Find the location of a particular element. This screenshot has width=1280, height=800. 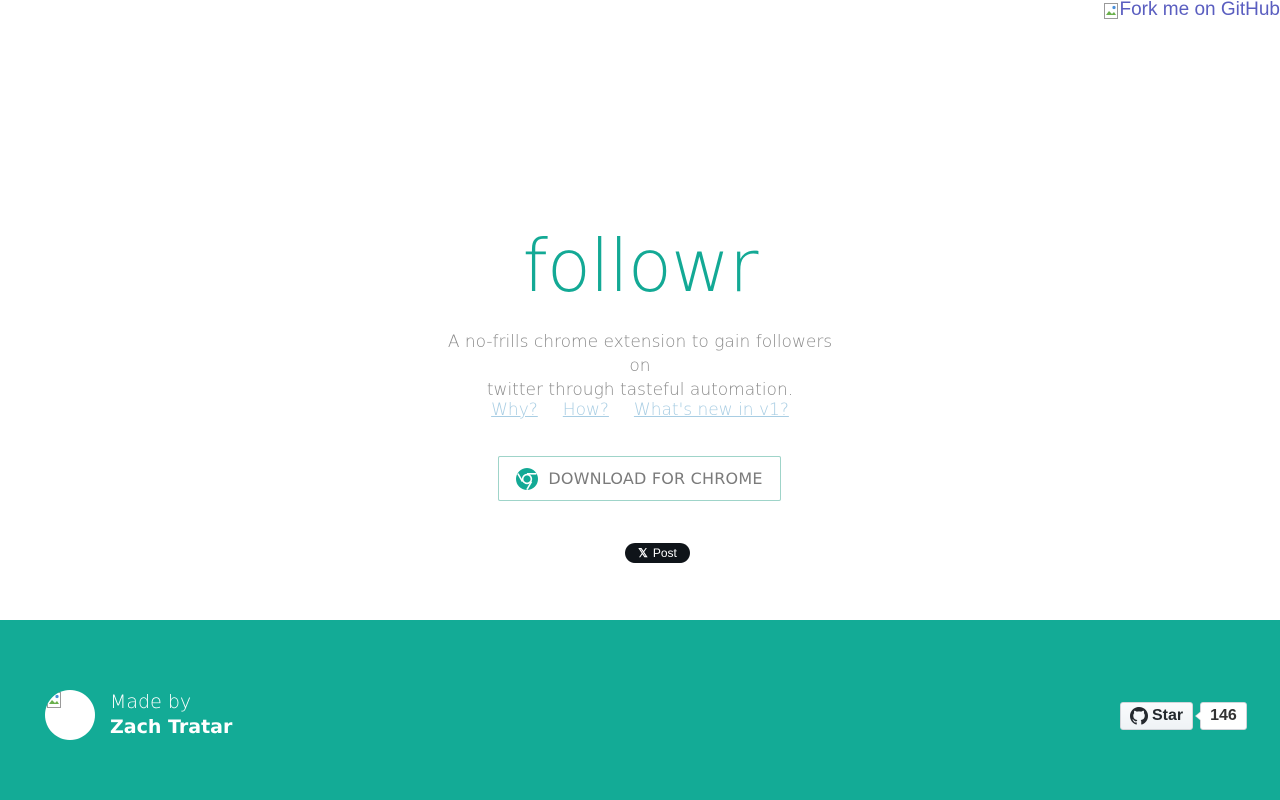

github-star-widget: Star 146 is located at coordinates (1183, 716).